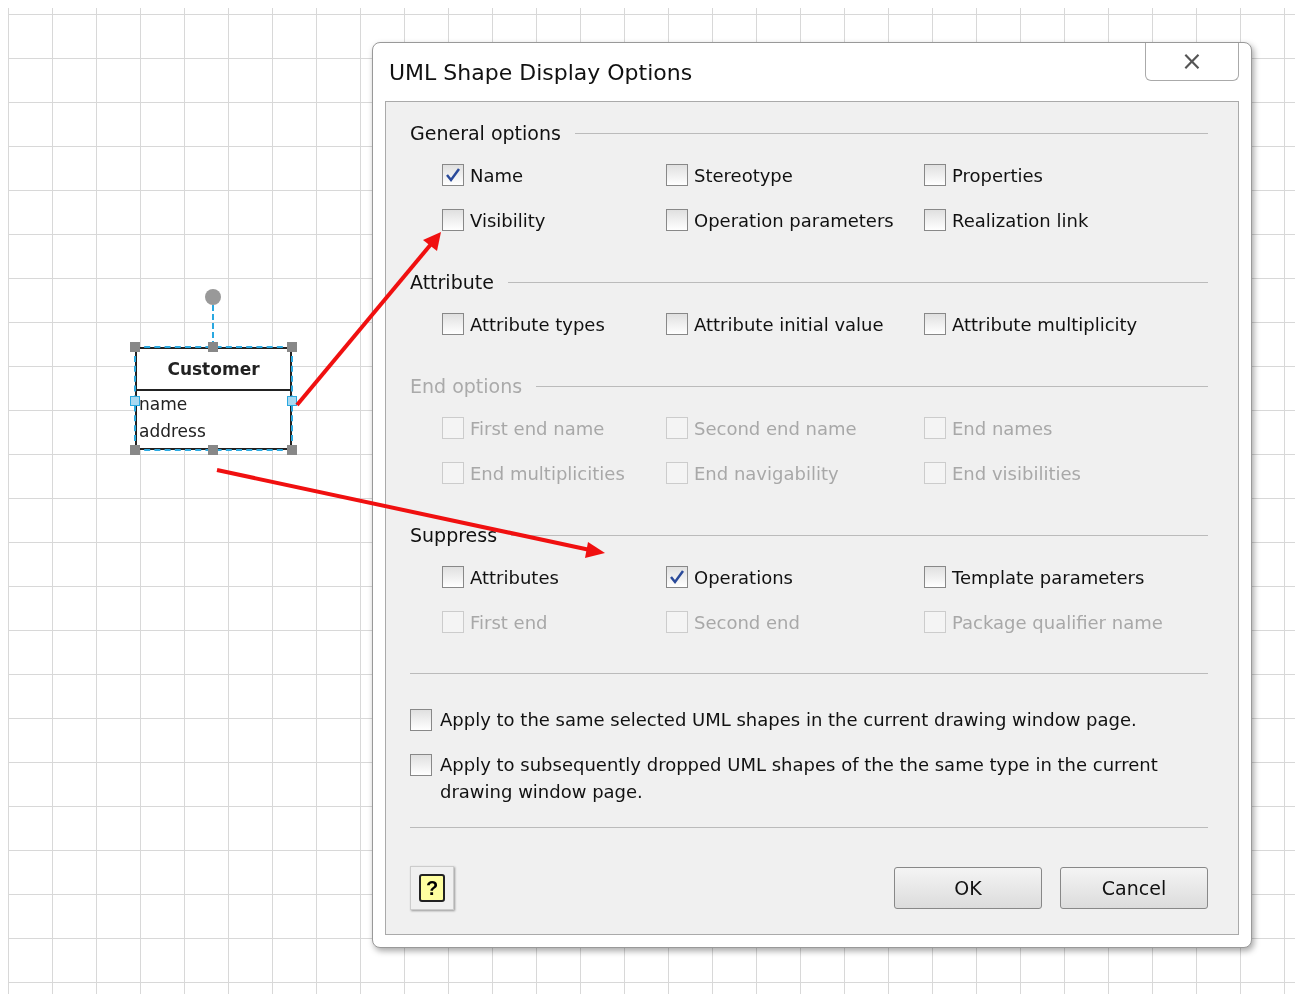 The image size is (1295, 994). What do you see at coordinates (968, 888) in the screenshot?
I see `dialog-button: OK` at bounding box center [968, 888].